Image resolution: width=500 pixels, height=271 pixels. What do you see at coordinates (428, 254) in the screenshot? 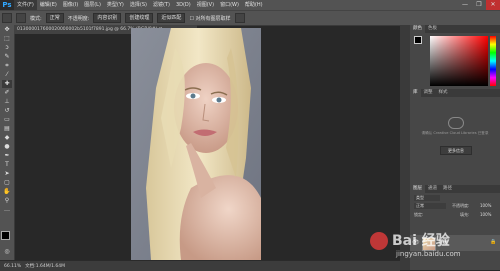
I see `watermark-url: jingyan.baidu.com` at bounding box center [428, 254].